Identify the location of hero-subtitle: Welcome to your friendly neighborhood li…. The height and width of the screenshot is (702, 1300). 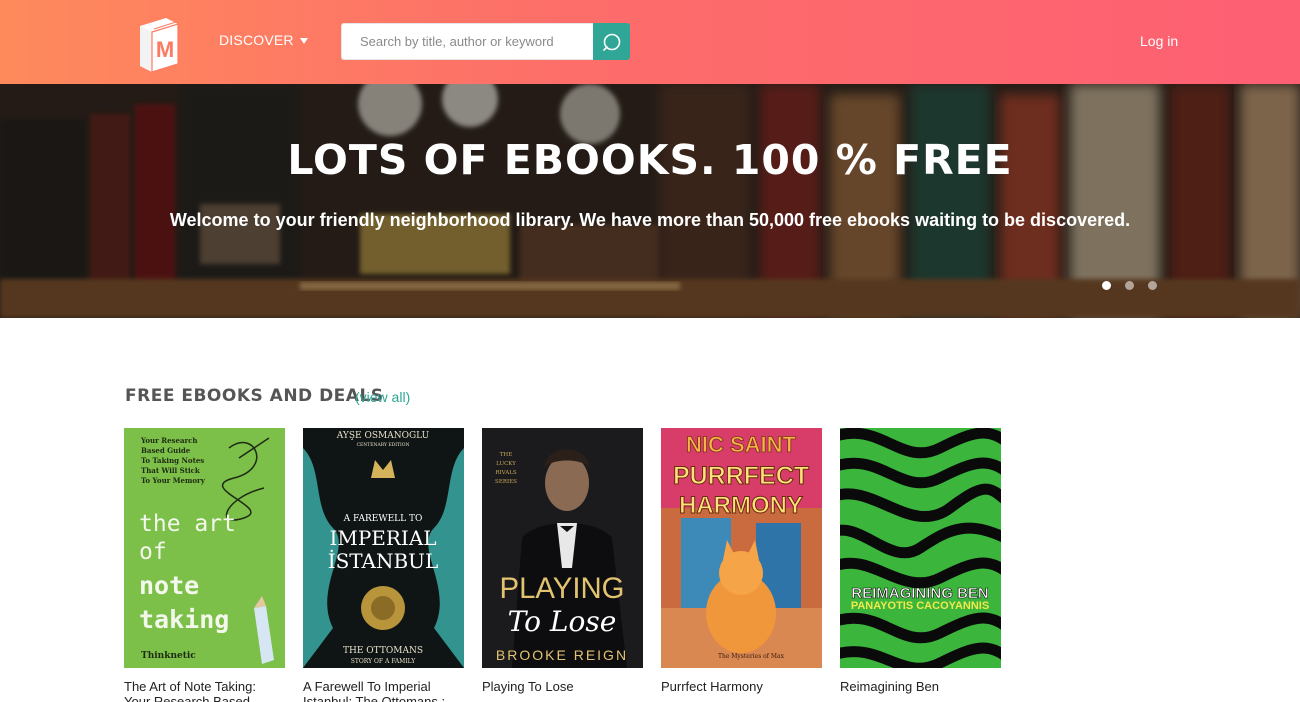
(650, 220).